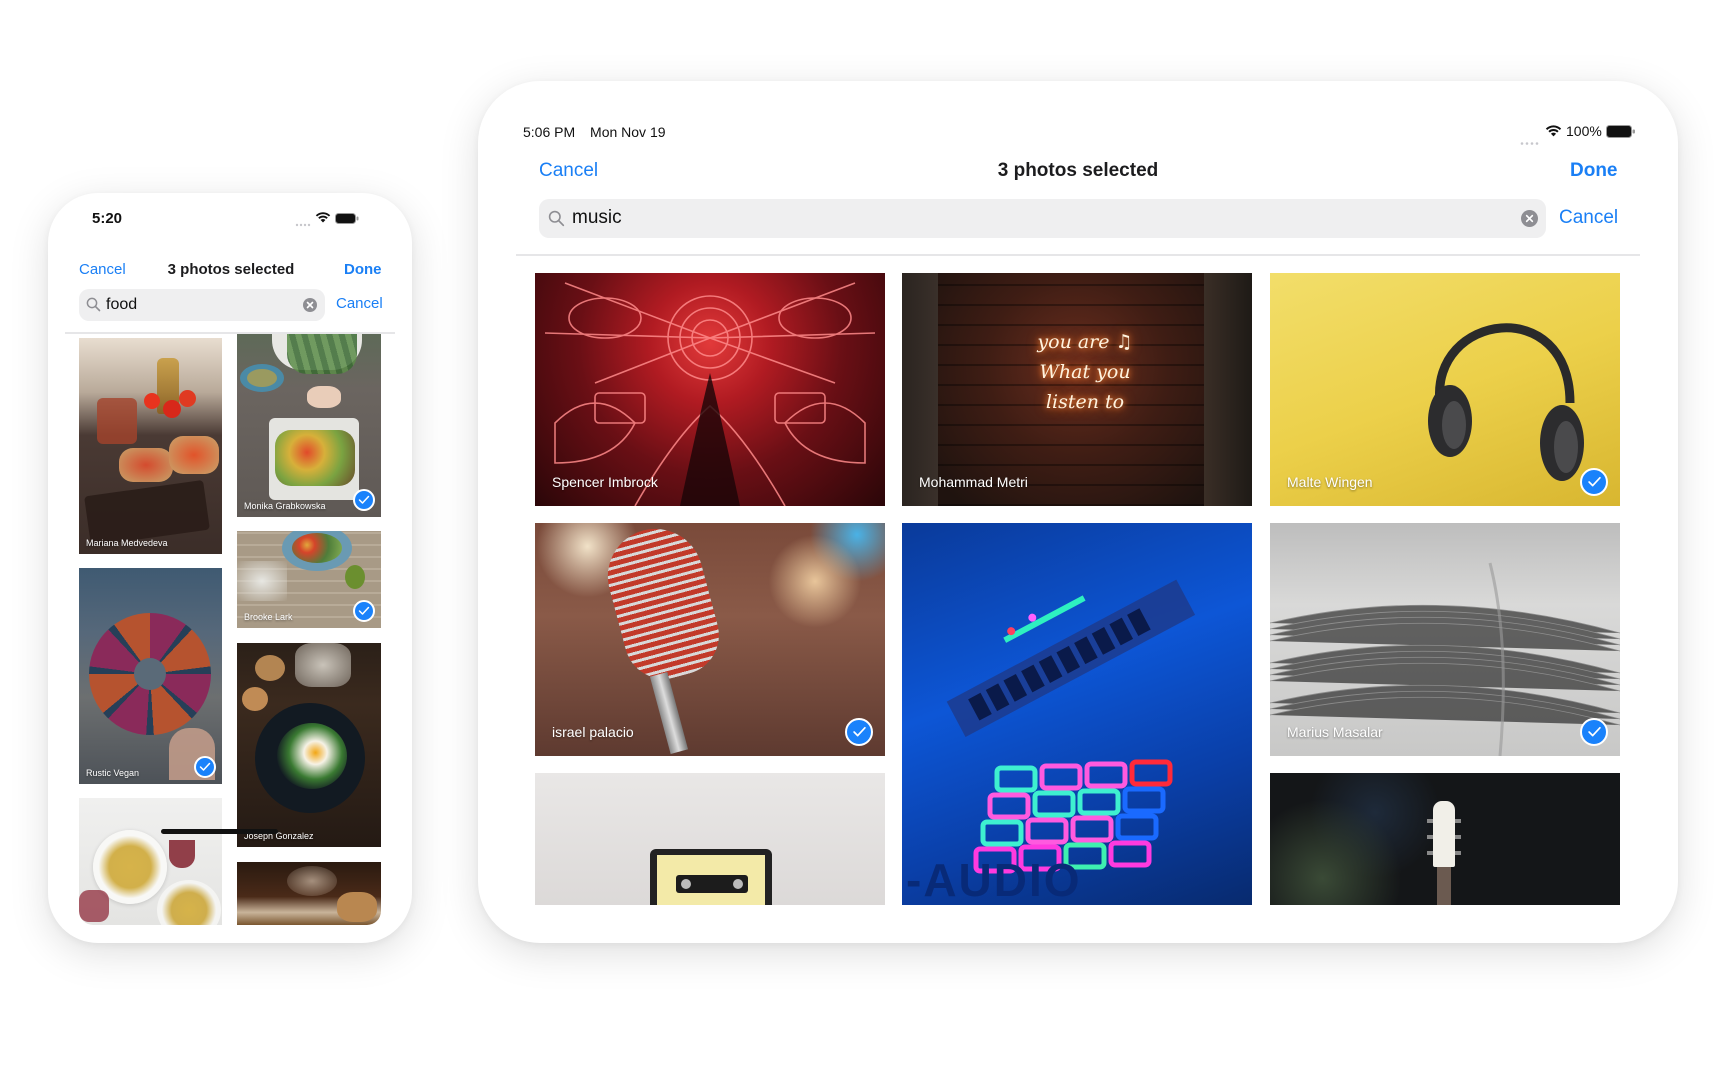 This screenshot has height=1075, width=1726. I want to click on status-time: 5:06 PM, so click(549, 132).